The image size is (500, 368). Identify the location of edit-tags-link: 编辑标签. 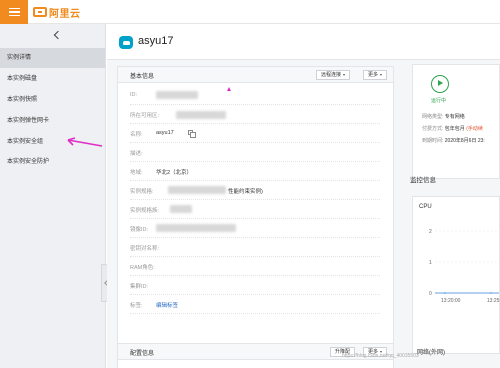
(167, 305).